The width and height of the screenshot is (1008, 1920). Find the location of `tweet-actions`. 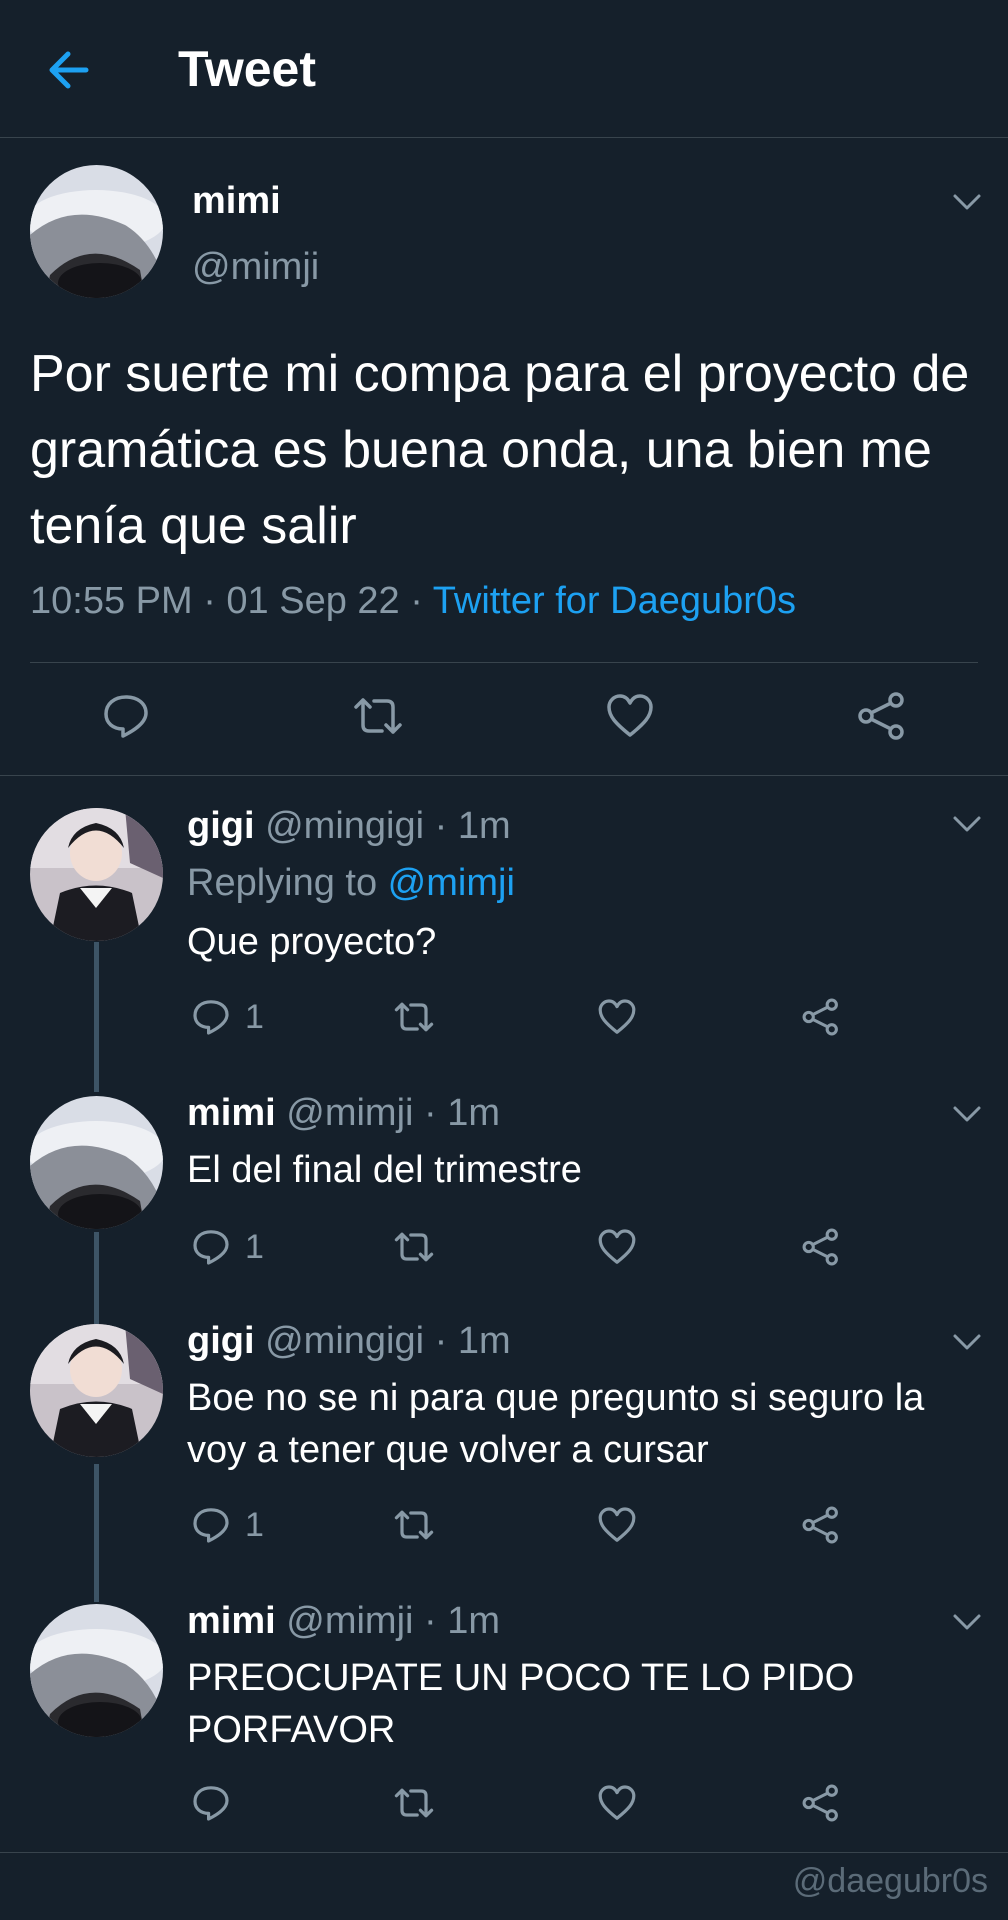

tweet-actions is located at coordinates (504, 718).